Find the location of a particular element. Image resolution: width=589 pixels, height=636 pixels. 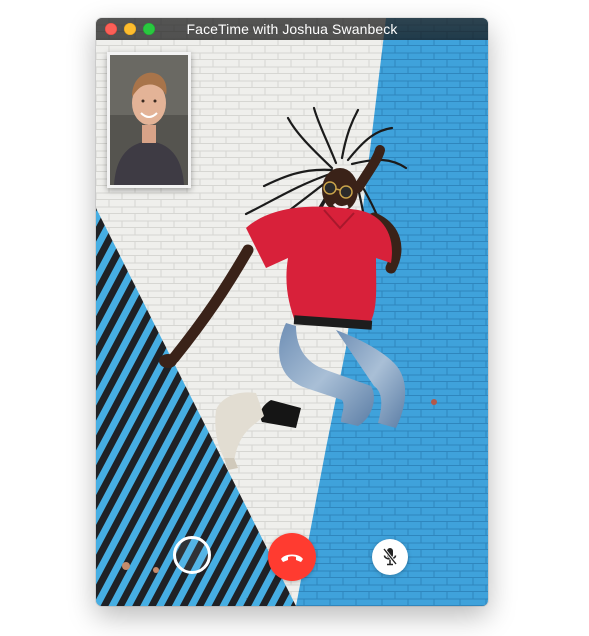

record-icon is located at coordinates (192, 555).